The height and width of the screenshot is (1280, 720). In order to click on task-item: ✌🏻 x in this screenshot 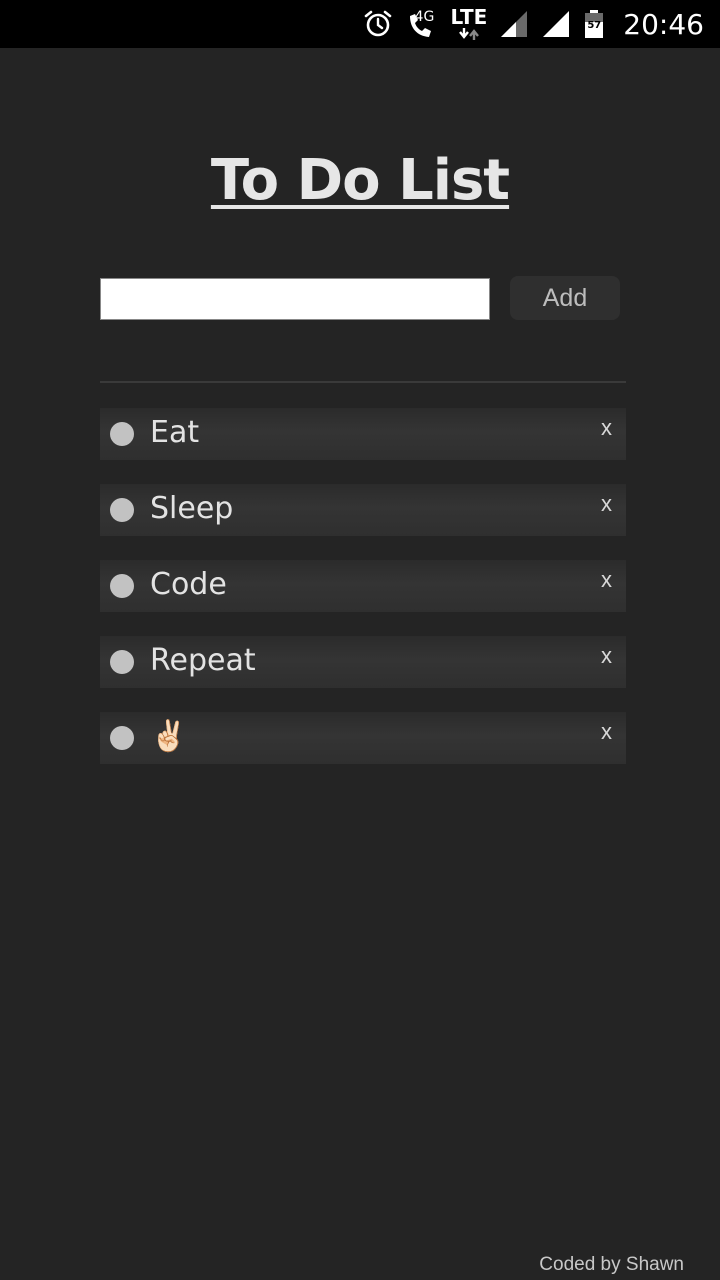, I will do `click(363, 738)`.